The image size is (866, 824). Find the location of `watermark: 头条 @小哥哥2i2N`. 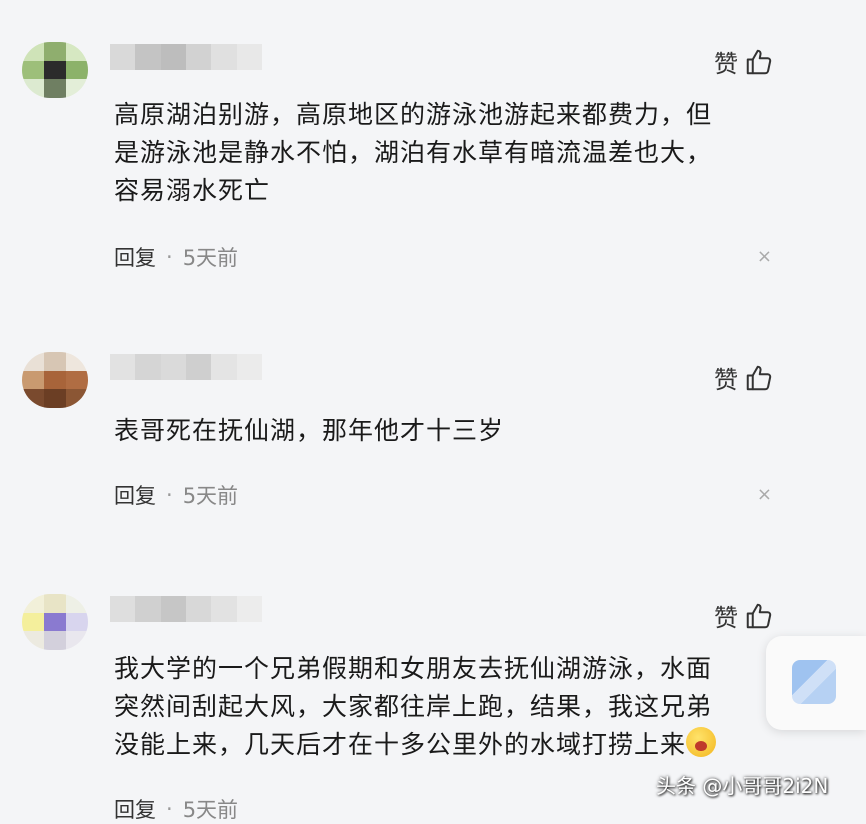

watermark: 头条 @小哥哥2i2N is located at coordinates (742, 786).